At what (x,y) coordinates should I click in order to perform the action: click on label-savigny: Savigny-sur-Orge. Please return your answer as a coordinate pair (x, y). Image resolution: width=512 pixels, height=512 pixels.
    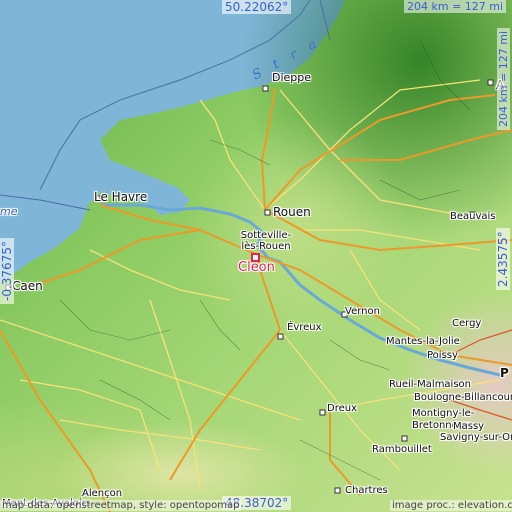
    Looking at the image, I should click on (476, 437).